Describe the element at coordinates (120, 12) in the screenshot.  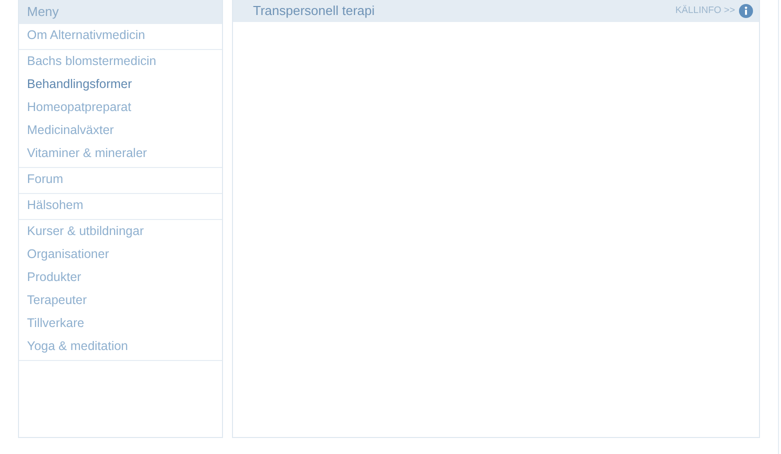
I see `menu-header: Meny` at that location.